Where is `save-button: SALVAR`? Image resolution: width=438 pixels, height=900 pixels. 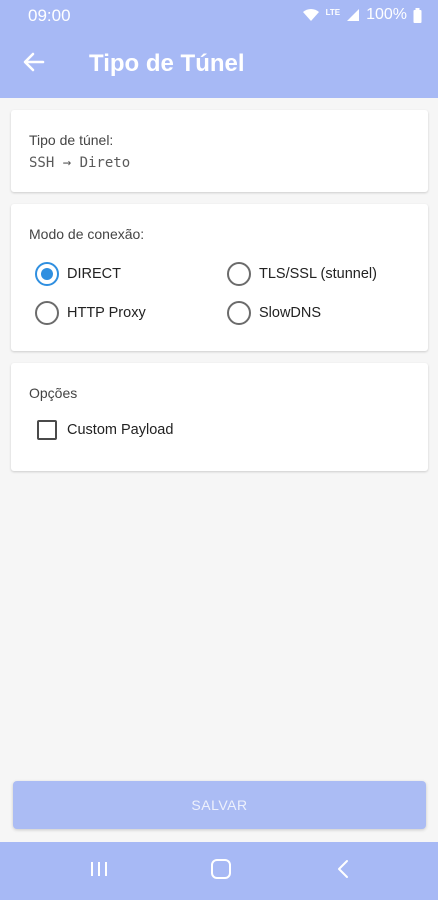
save-button: SALVAR is located at coordinates (219, 805).